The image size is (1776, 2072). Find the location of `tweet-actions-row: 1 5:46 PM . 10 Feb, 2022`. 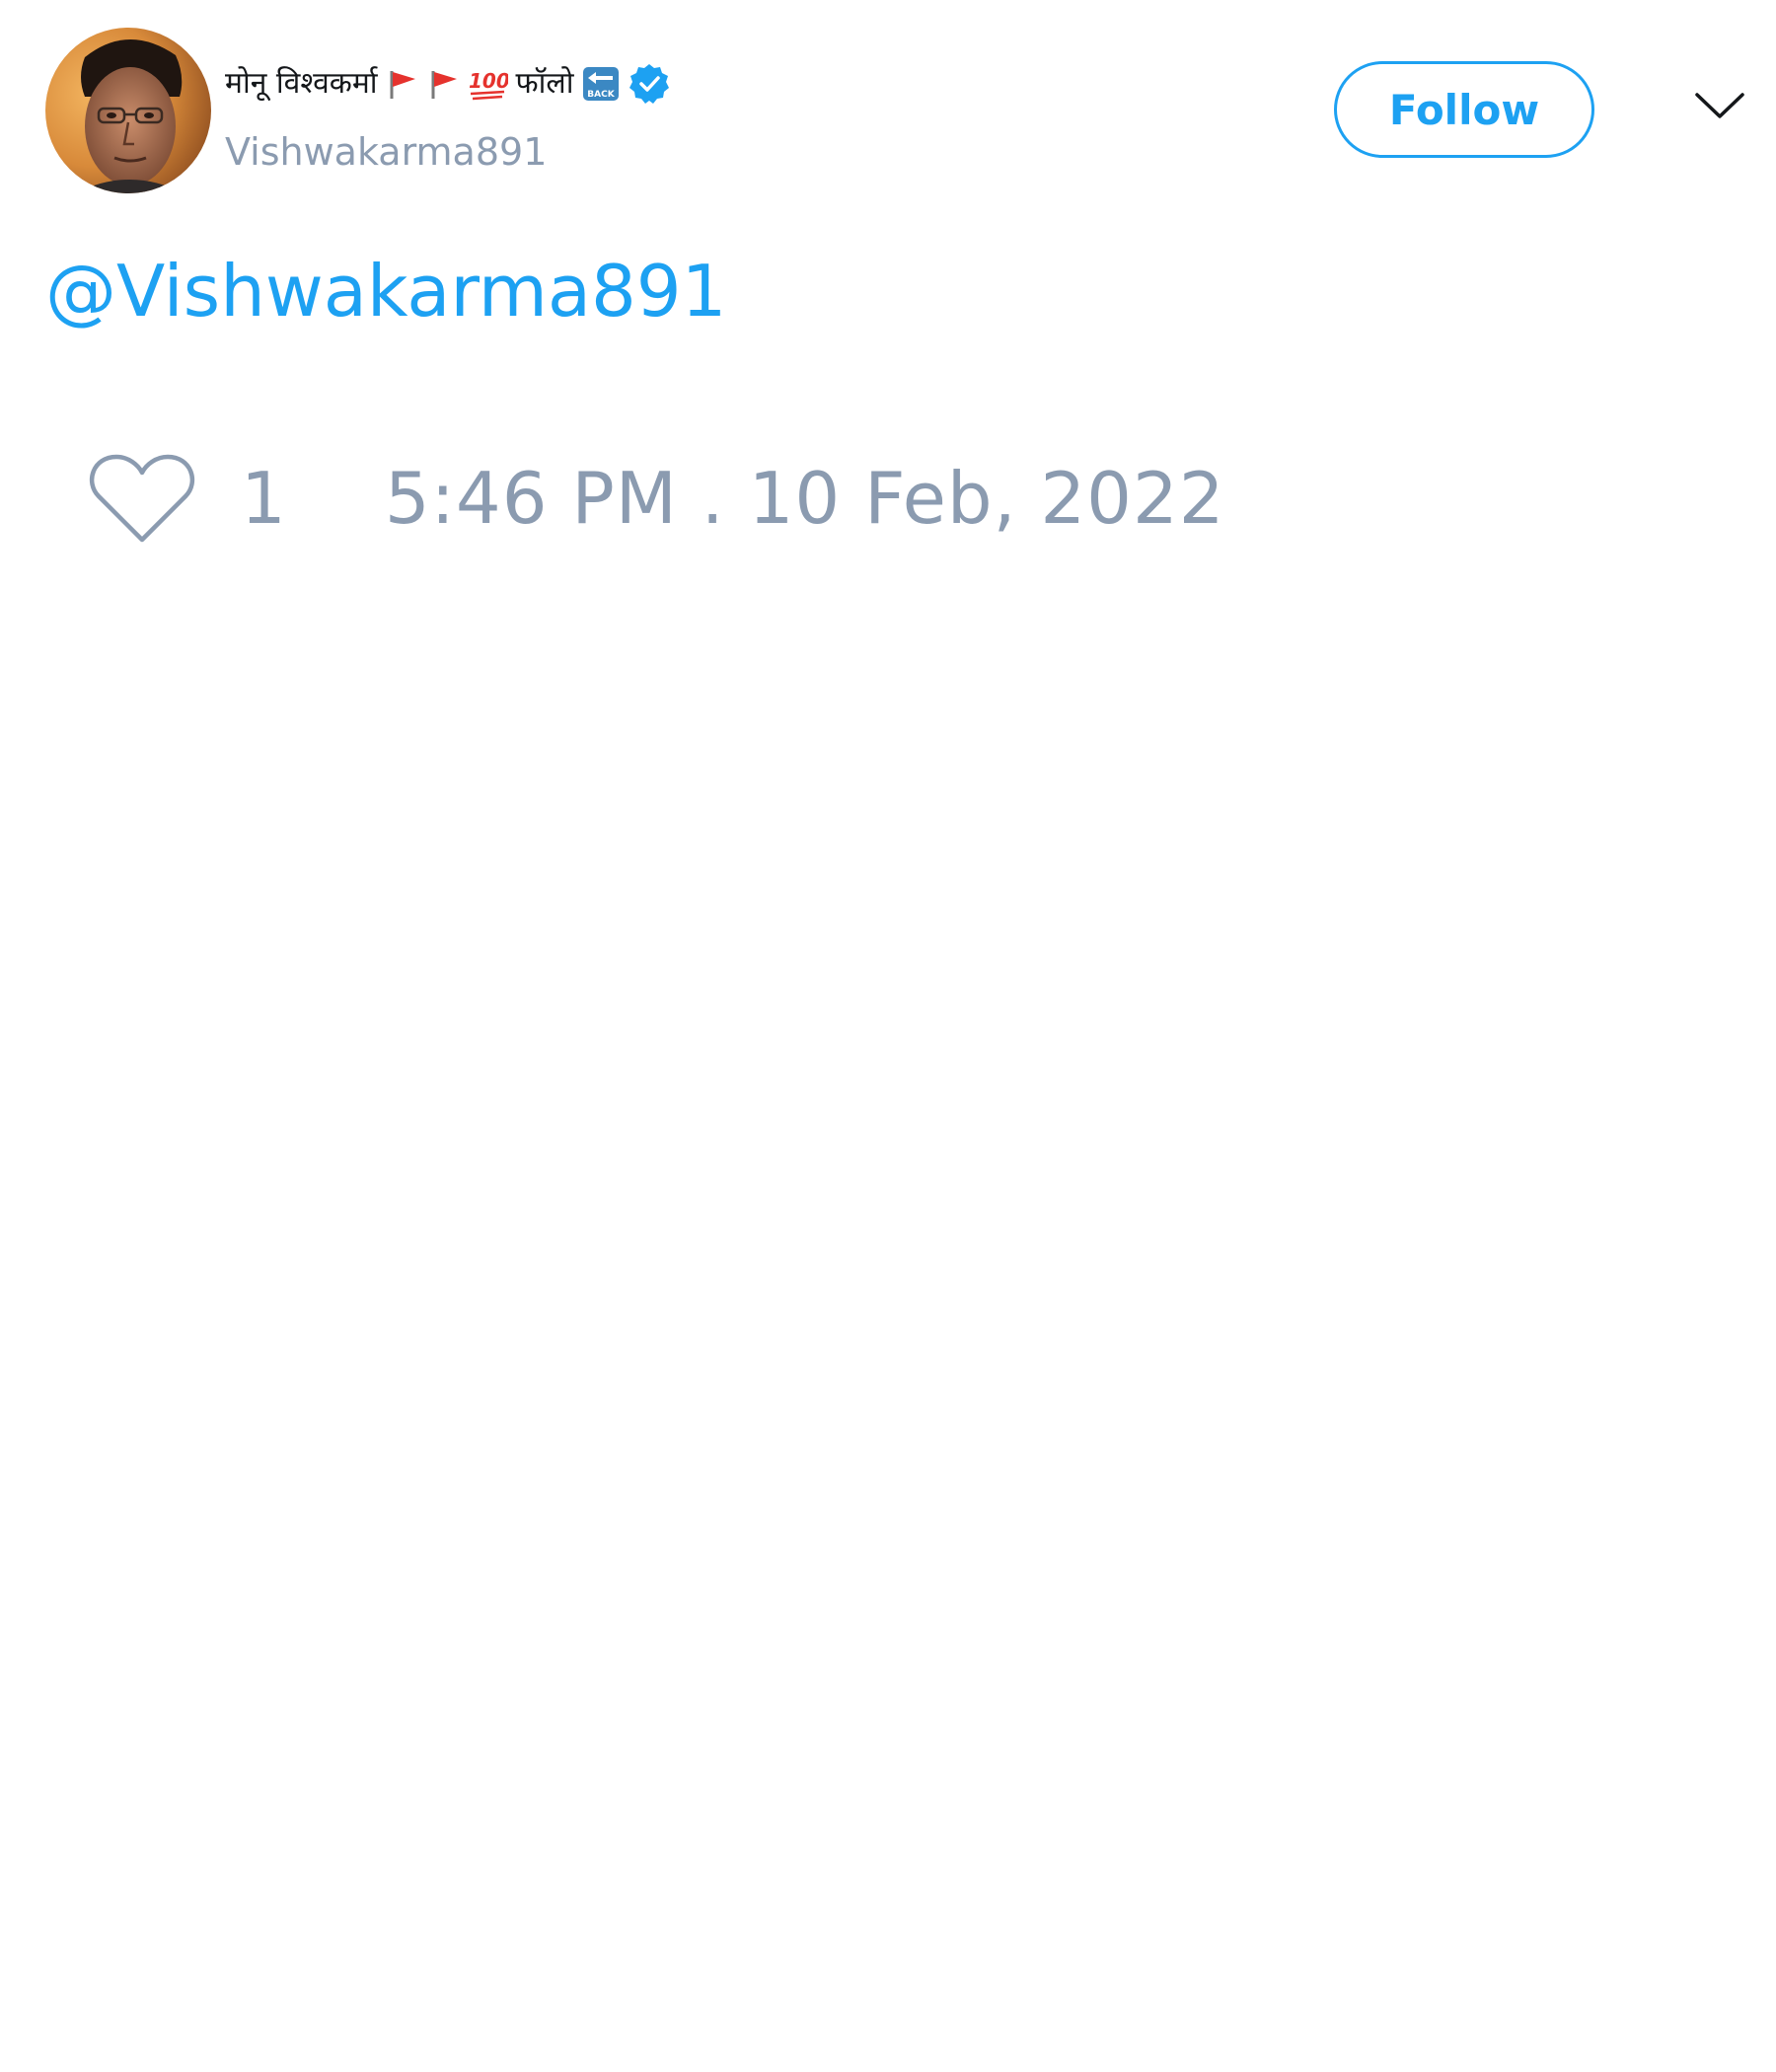

tweet-actions-row: 1 5:46 PM . 10 Feb, 2022 is located at coordinates (657, 499).